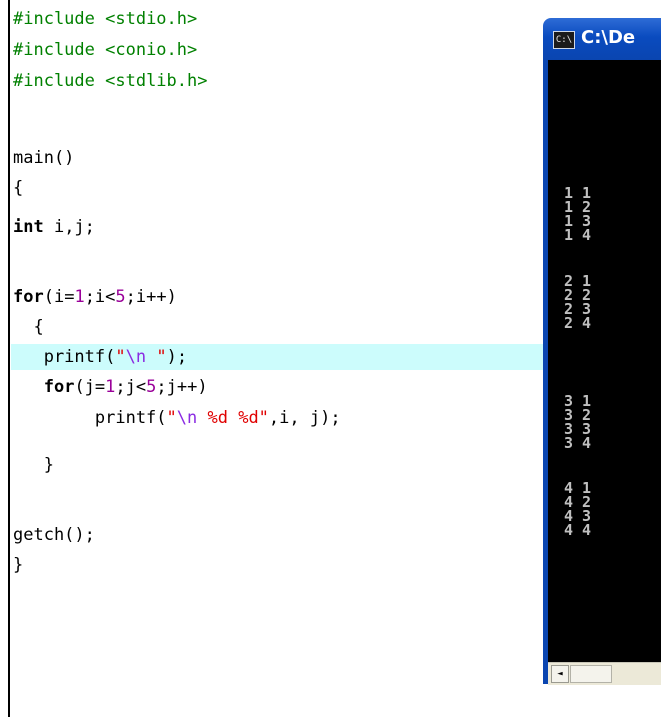 Image resolution: width=661 pixels, height=717 pixels. I want to click on code-text: );, so click(177, 357).